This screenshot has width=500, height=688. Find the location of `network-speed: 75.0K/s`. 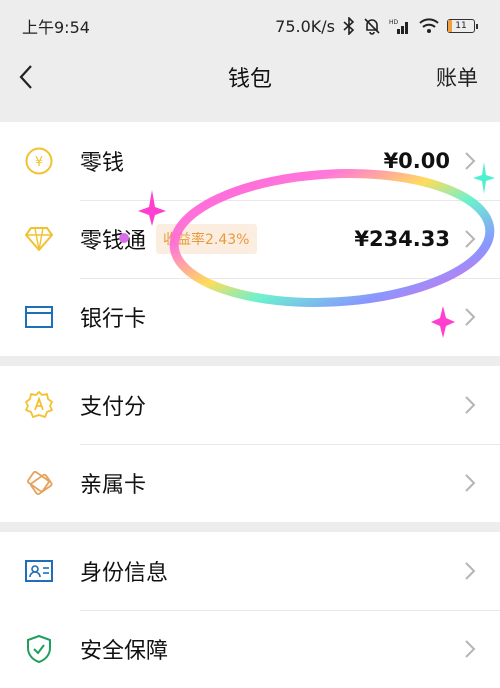

network-speed: 75.0K/s is located at coordinates (305, 26).